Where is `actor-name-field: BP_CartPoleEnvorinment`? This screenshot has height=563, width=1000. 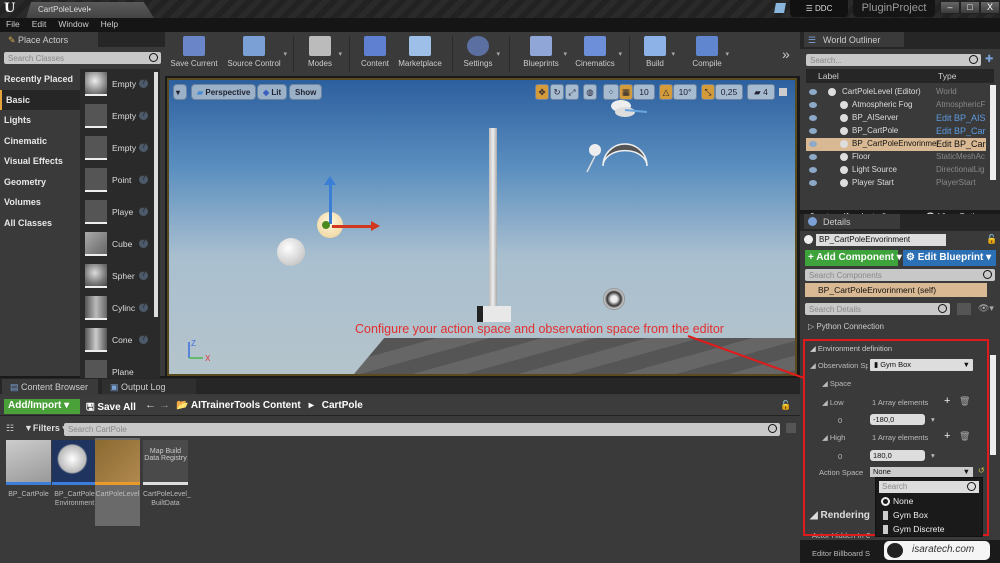
actor-name-field: BP_CartPoleEnvorinment is located at coordinates (881, 240).